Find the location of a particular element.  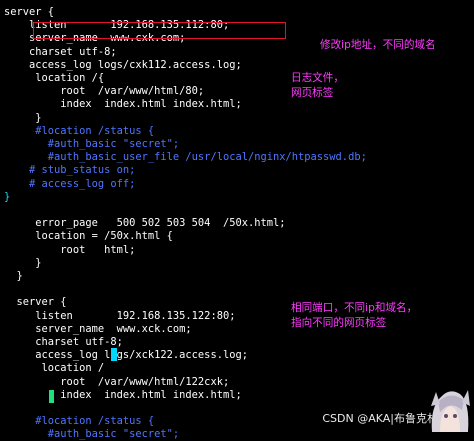

annotation-same-port: 相同端口，不同ip和域名， 指向不同的网页标签 is located at coordinates (354, 315).